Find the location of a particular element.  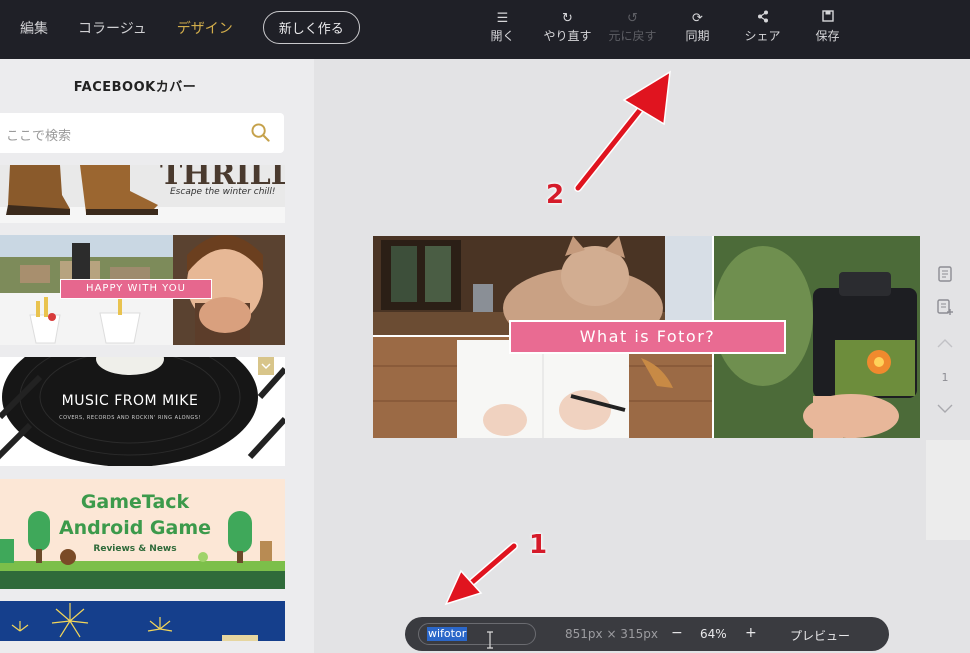

annotation-number-2: 2 is located at coordinates (555, 195).